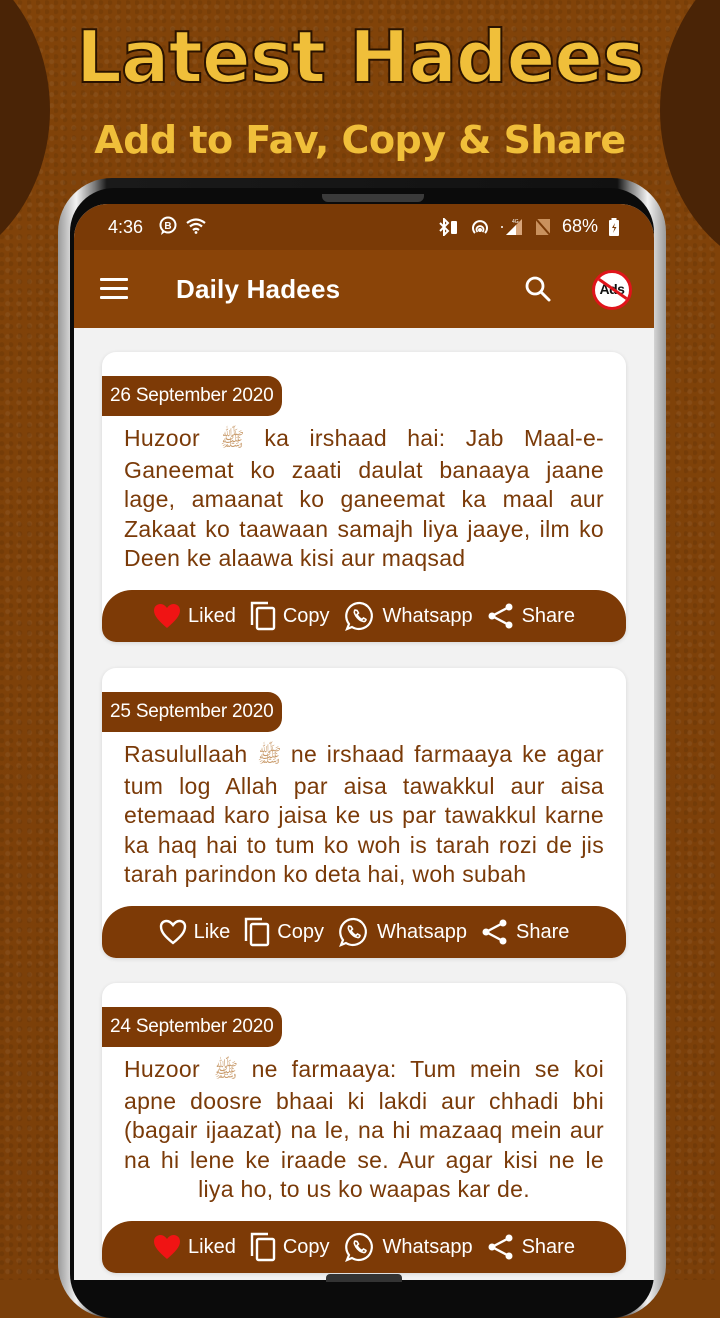 This screenshot has width=720, height=1318. I want to click on battery-charging-icon, so click(614, 226).